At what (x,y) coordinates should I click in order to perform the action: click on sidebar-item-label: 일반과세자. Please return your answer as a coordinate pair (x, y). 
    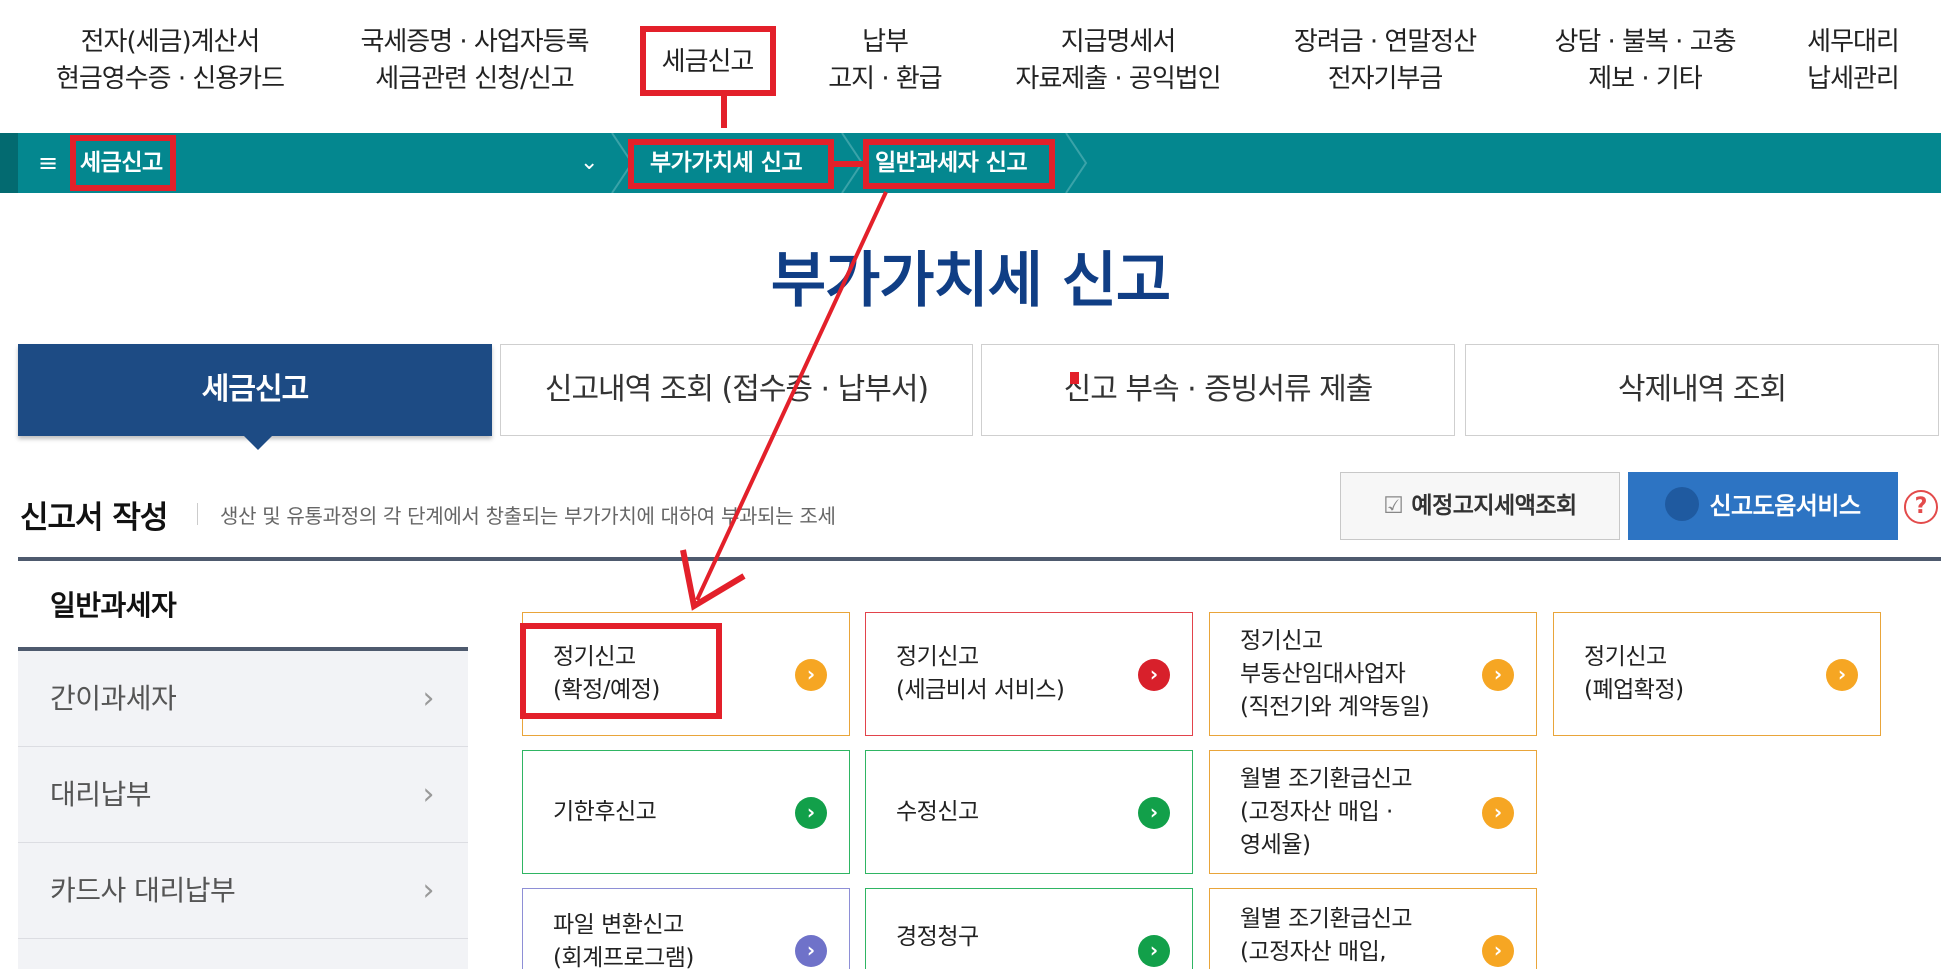
    Looking at the image, I should click on (113, 605).